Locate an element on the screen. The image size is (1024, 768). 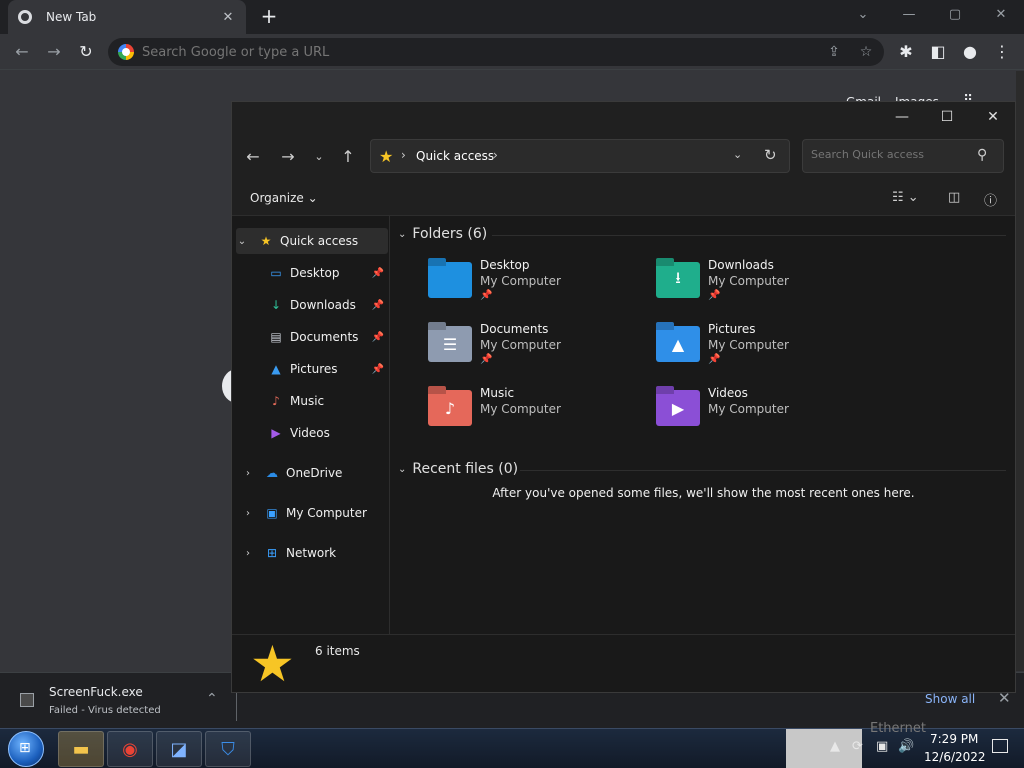
tab-new-tab: New Tab ✕ is located at coordinates (127, 17).